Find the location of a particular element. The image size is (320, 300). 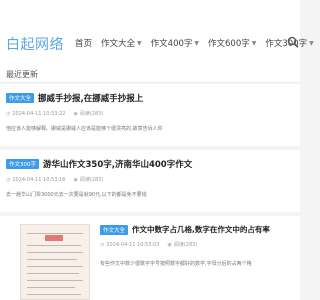

site-logo: 白起网络 is located at coordinates (35, 44).